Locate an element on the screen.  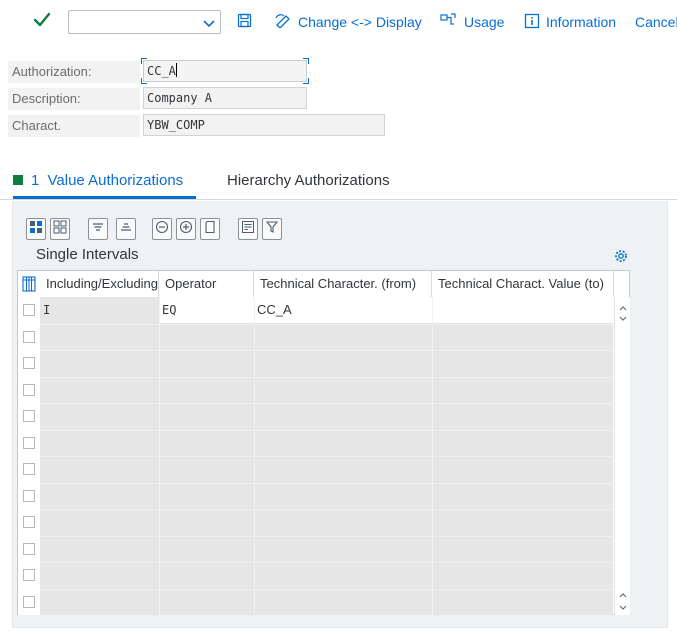
authorization-label: Authorization: is located at coordinates (74, 72).